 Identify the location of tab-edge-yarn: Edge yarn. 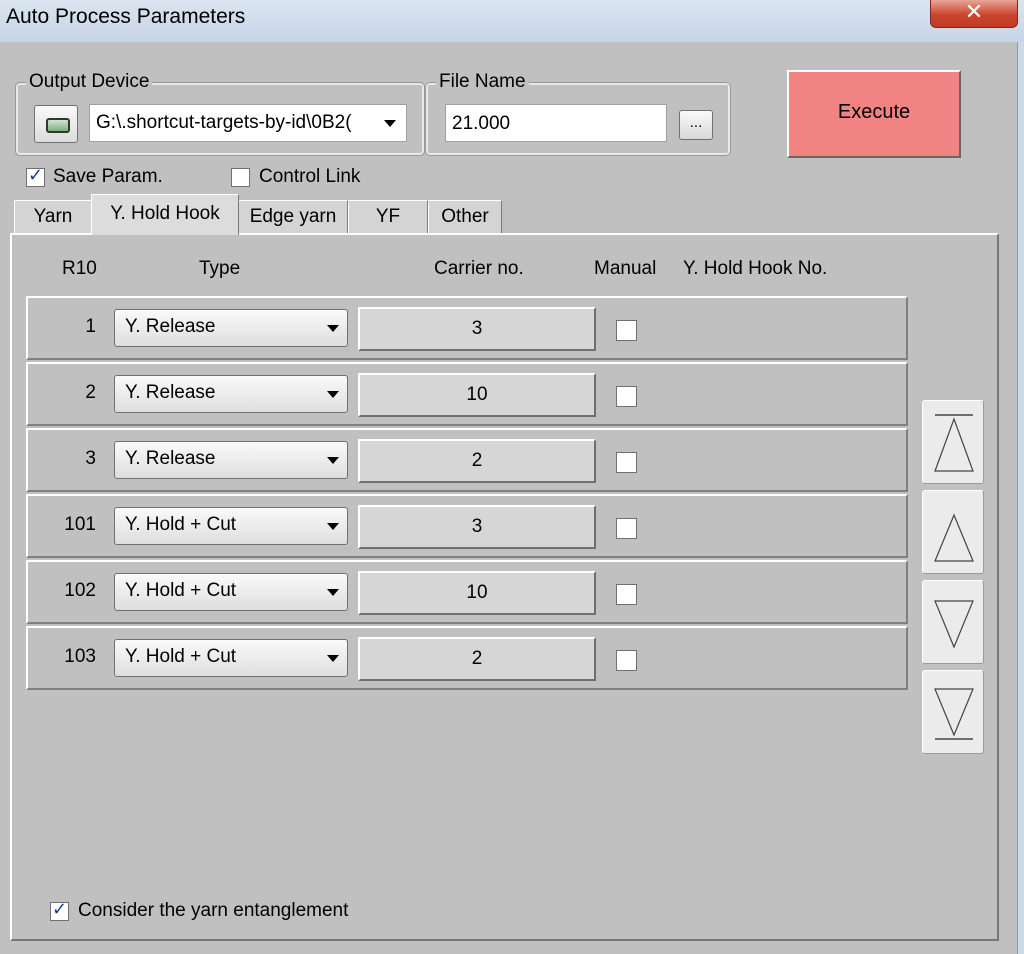
(293, 216).